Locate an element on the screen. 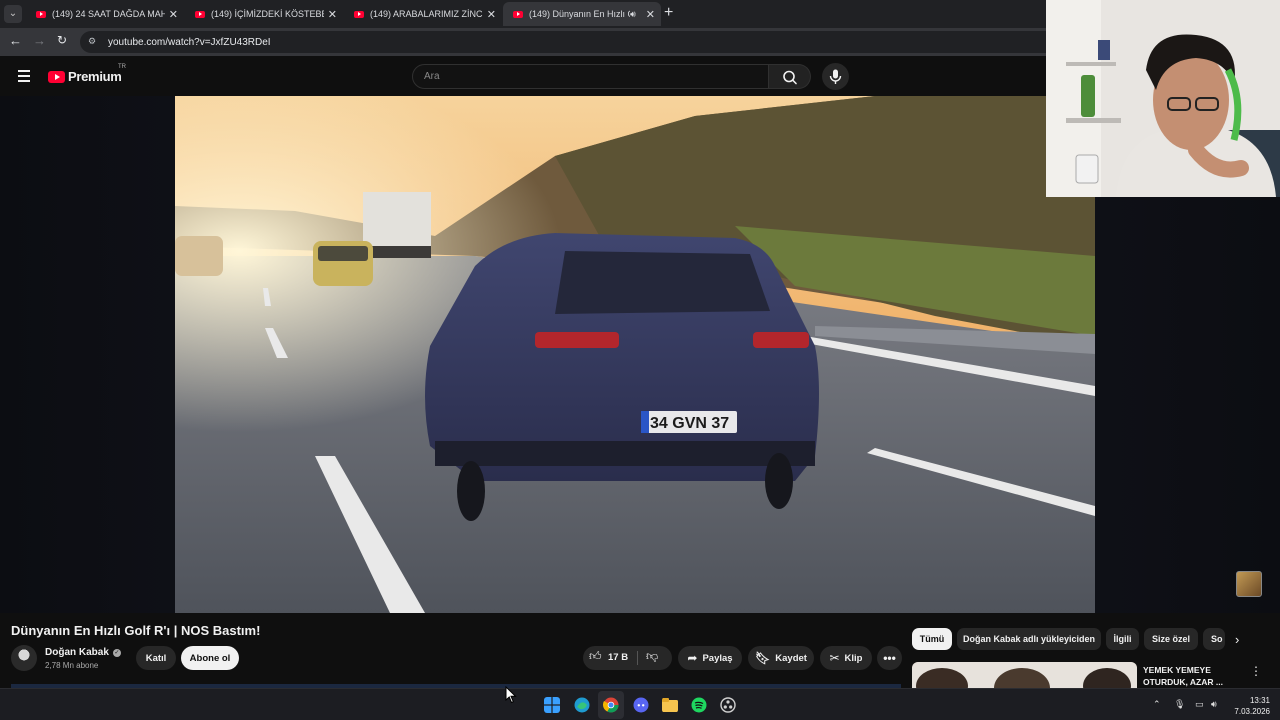 This screenshot has height=720, width=1280. mouse-cursor-icon is located at coordinates (511, 695).